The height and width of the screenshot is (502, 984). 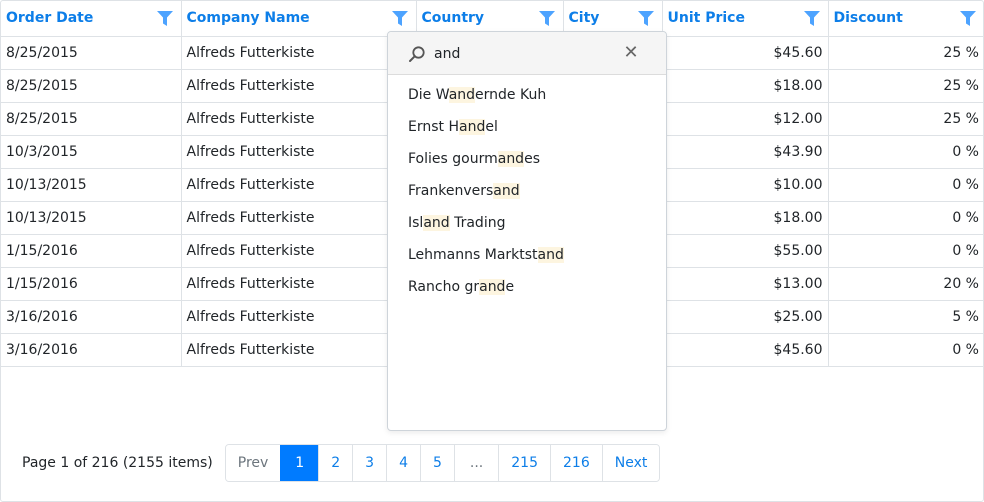 What do you see at coordinates (906, 317) in the screenshot?
I see `discount-cell: 5 %` at bounding box center [906, 317].